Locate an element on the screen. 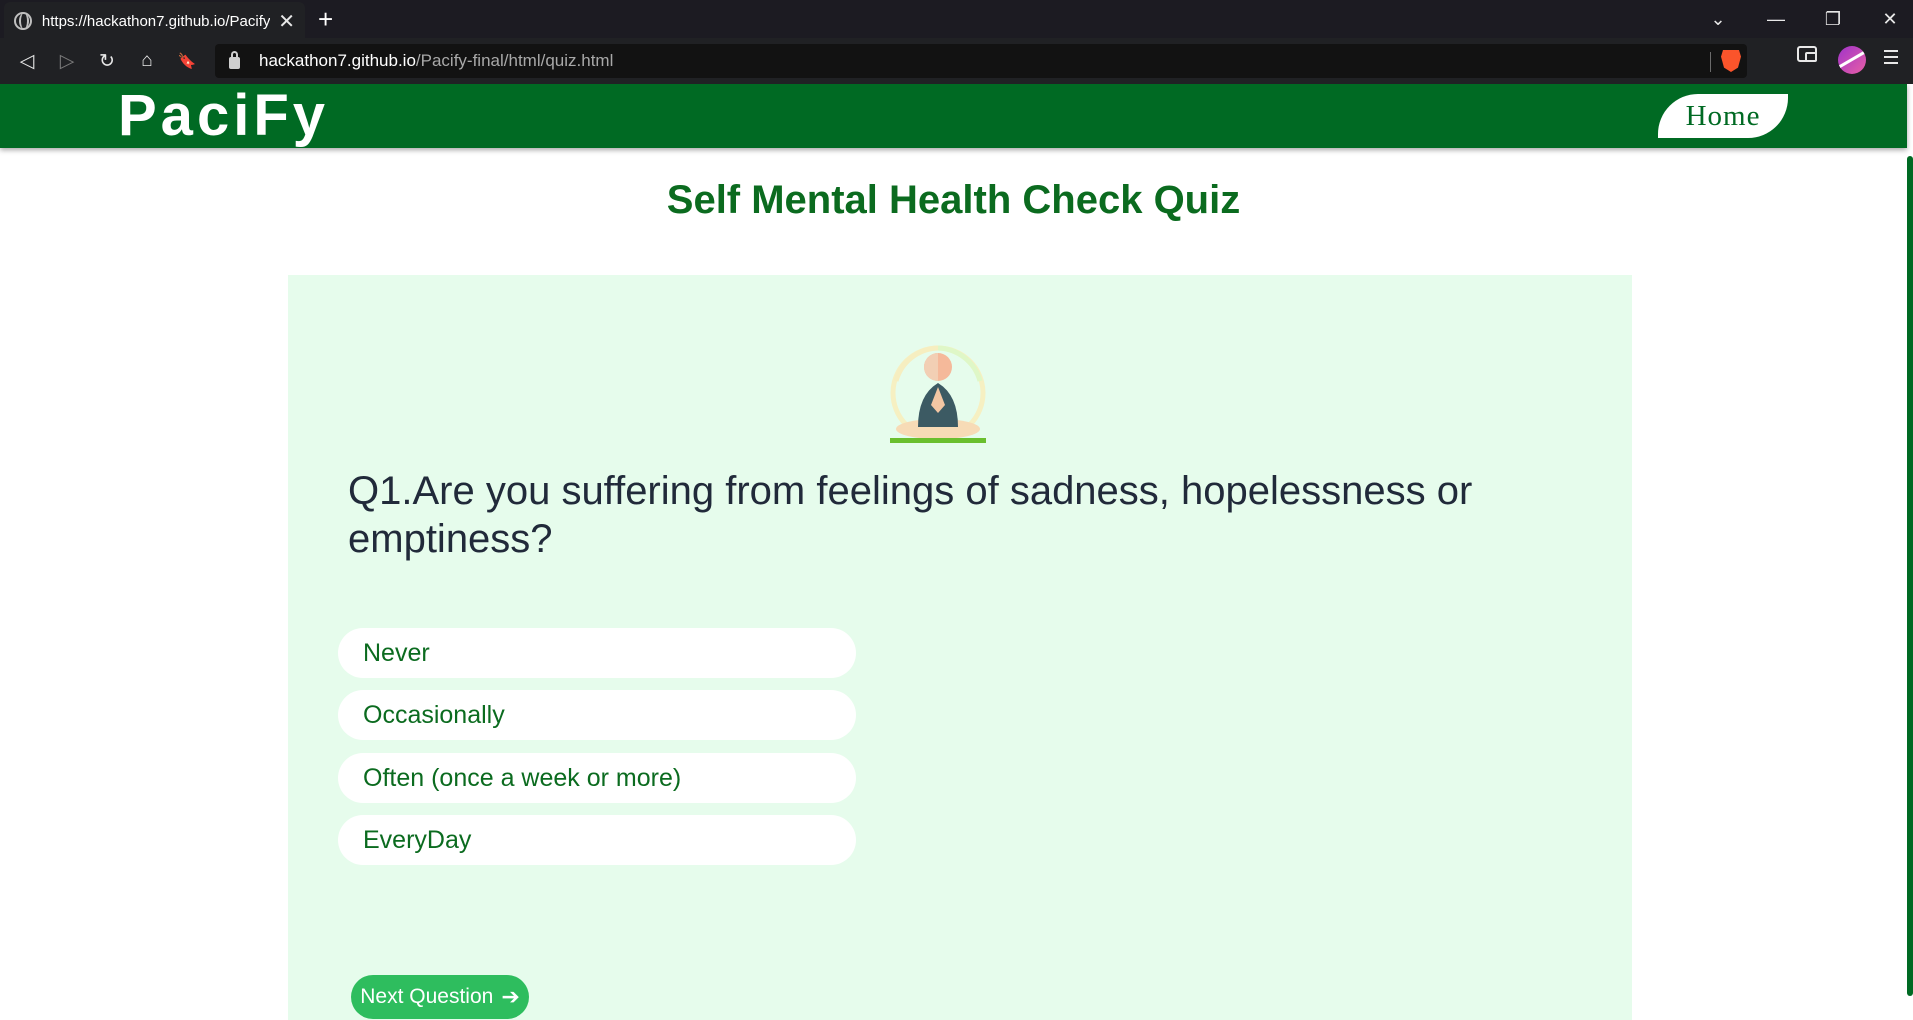  meditation-icon is located at coordinates (938, 394).